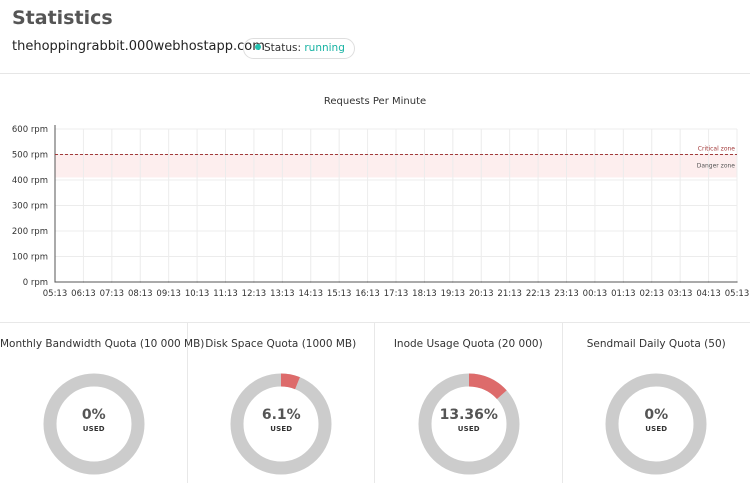 This screenshot has width=750, height=483. Describe the element at coordinates (708, 294) in the screenshot. I see `x-tick-label: 04:13` at that location.